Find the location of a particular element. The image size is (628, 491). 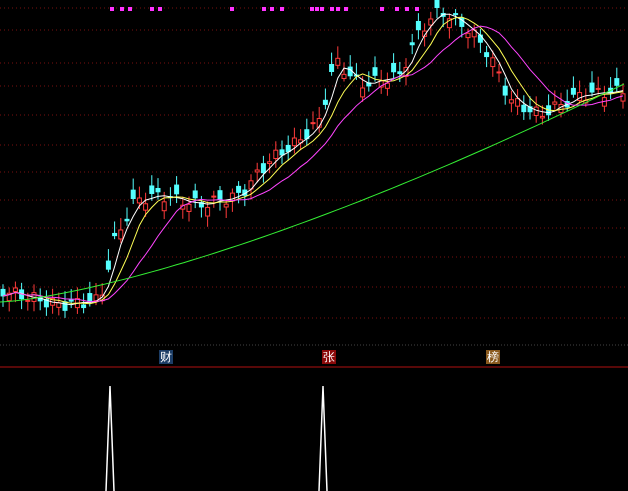

signal-label: 张 is located at coordinates (329, 357).